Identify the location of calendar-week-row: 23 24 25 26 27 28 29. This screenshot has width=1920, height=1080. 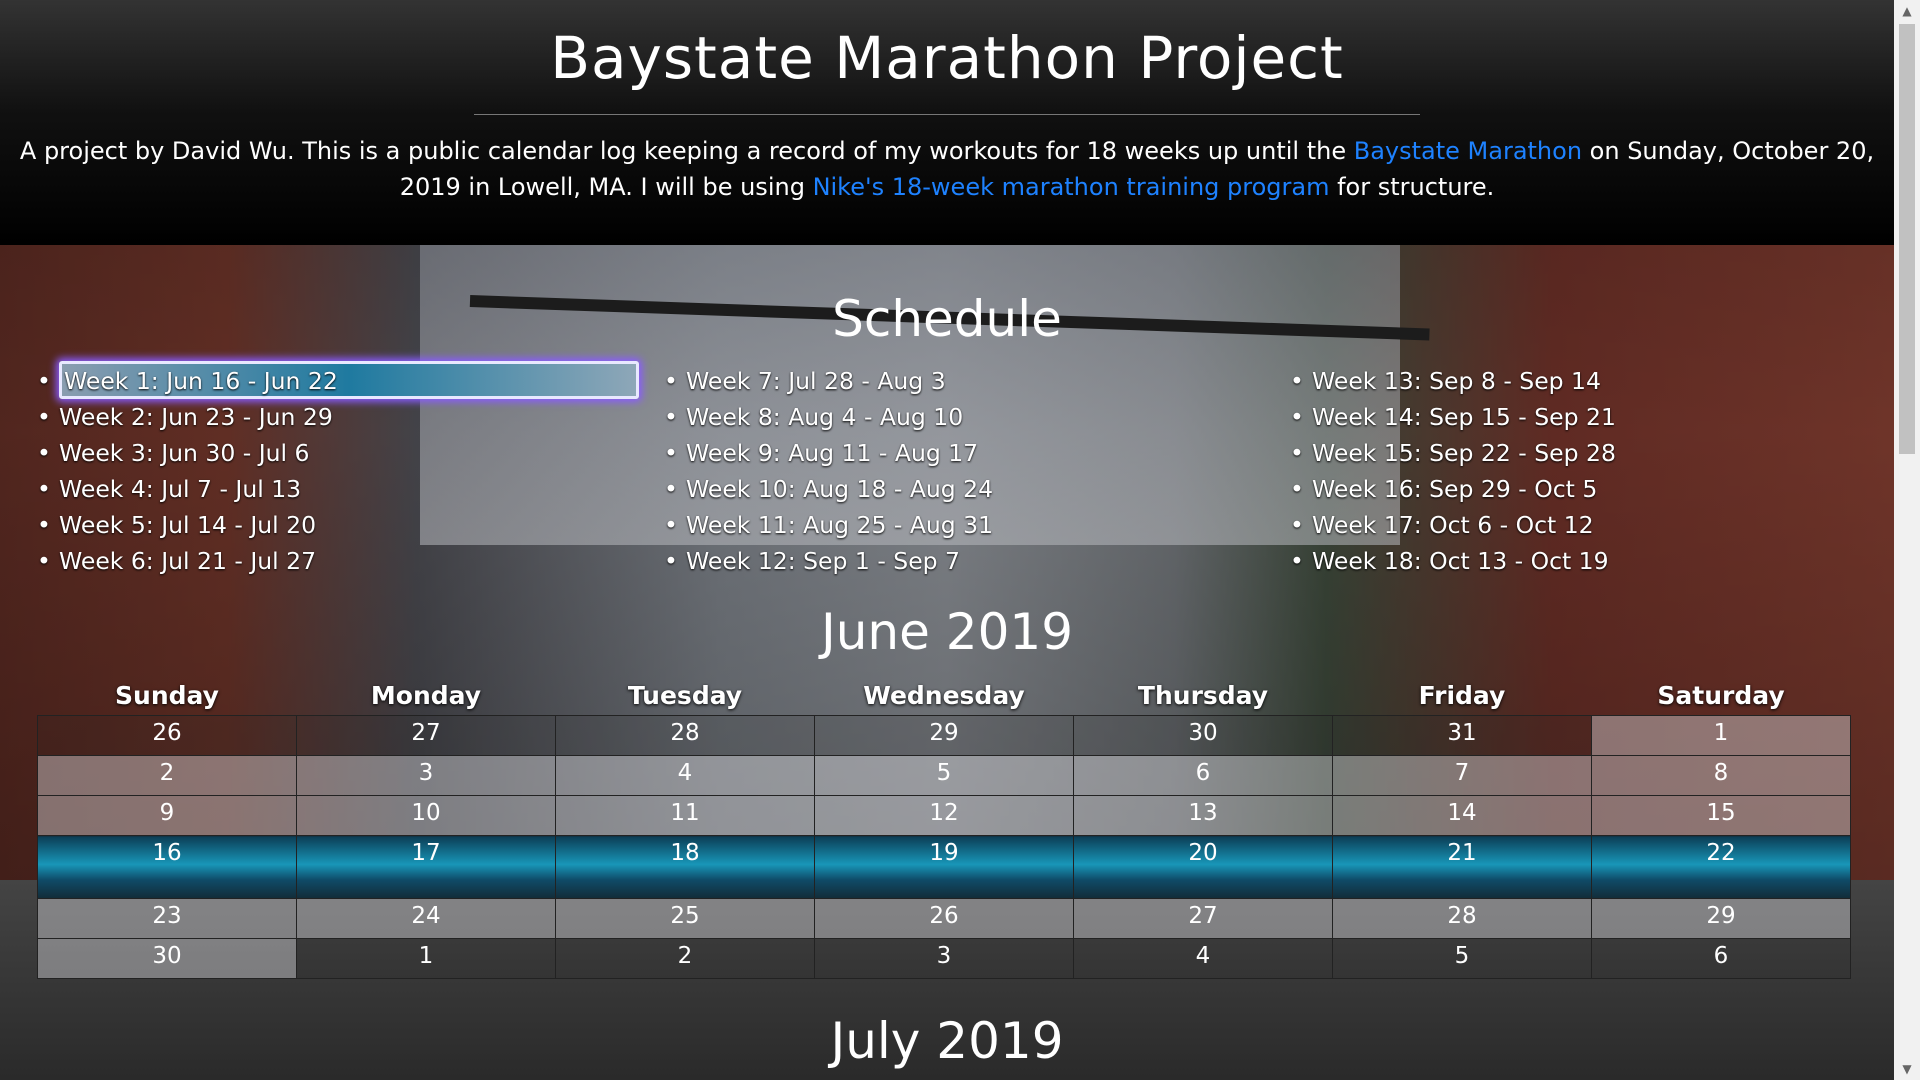
(944, 918).